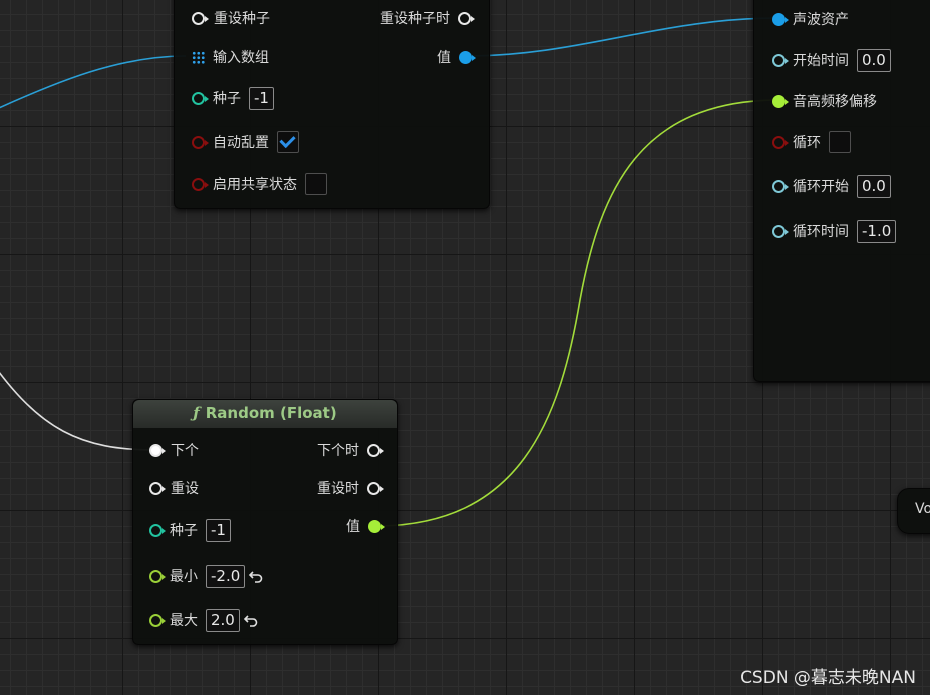 This screenshot has width=930, height=695. I want to click on max-pin-icon, so click(157, 620).